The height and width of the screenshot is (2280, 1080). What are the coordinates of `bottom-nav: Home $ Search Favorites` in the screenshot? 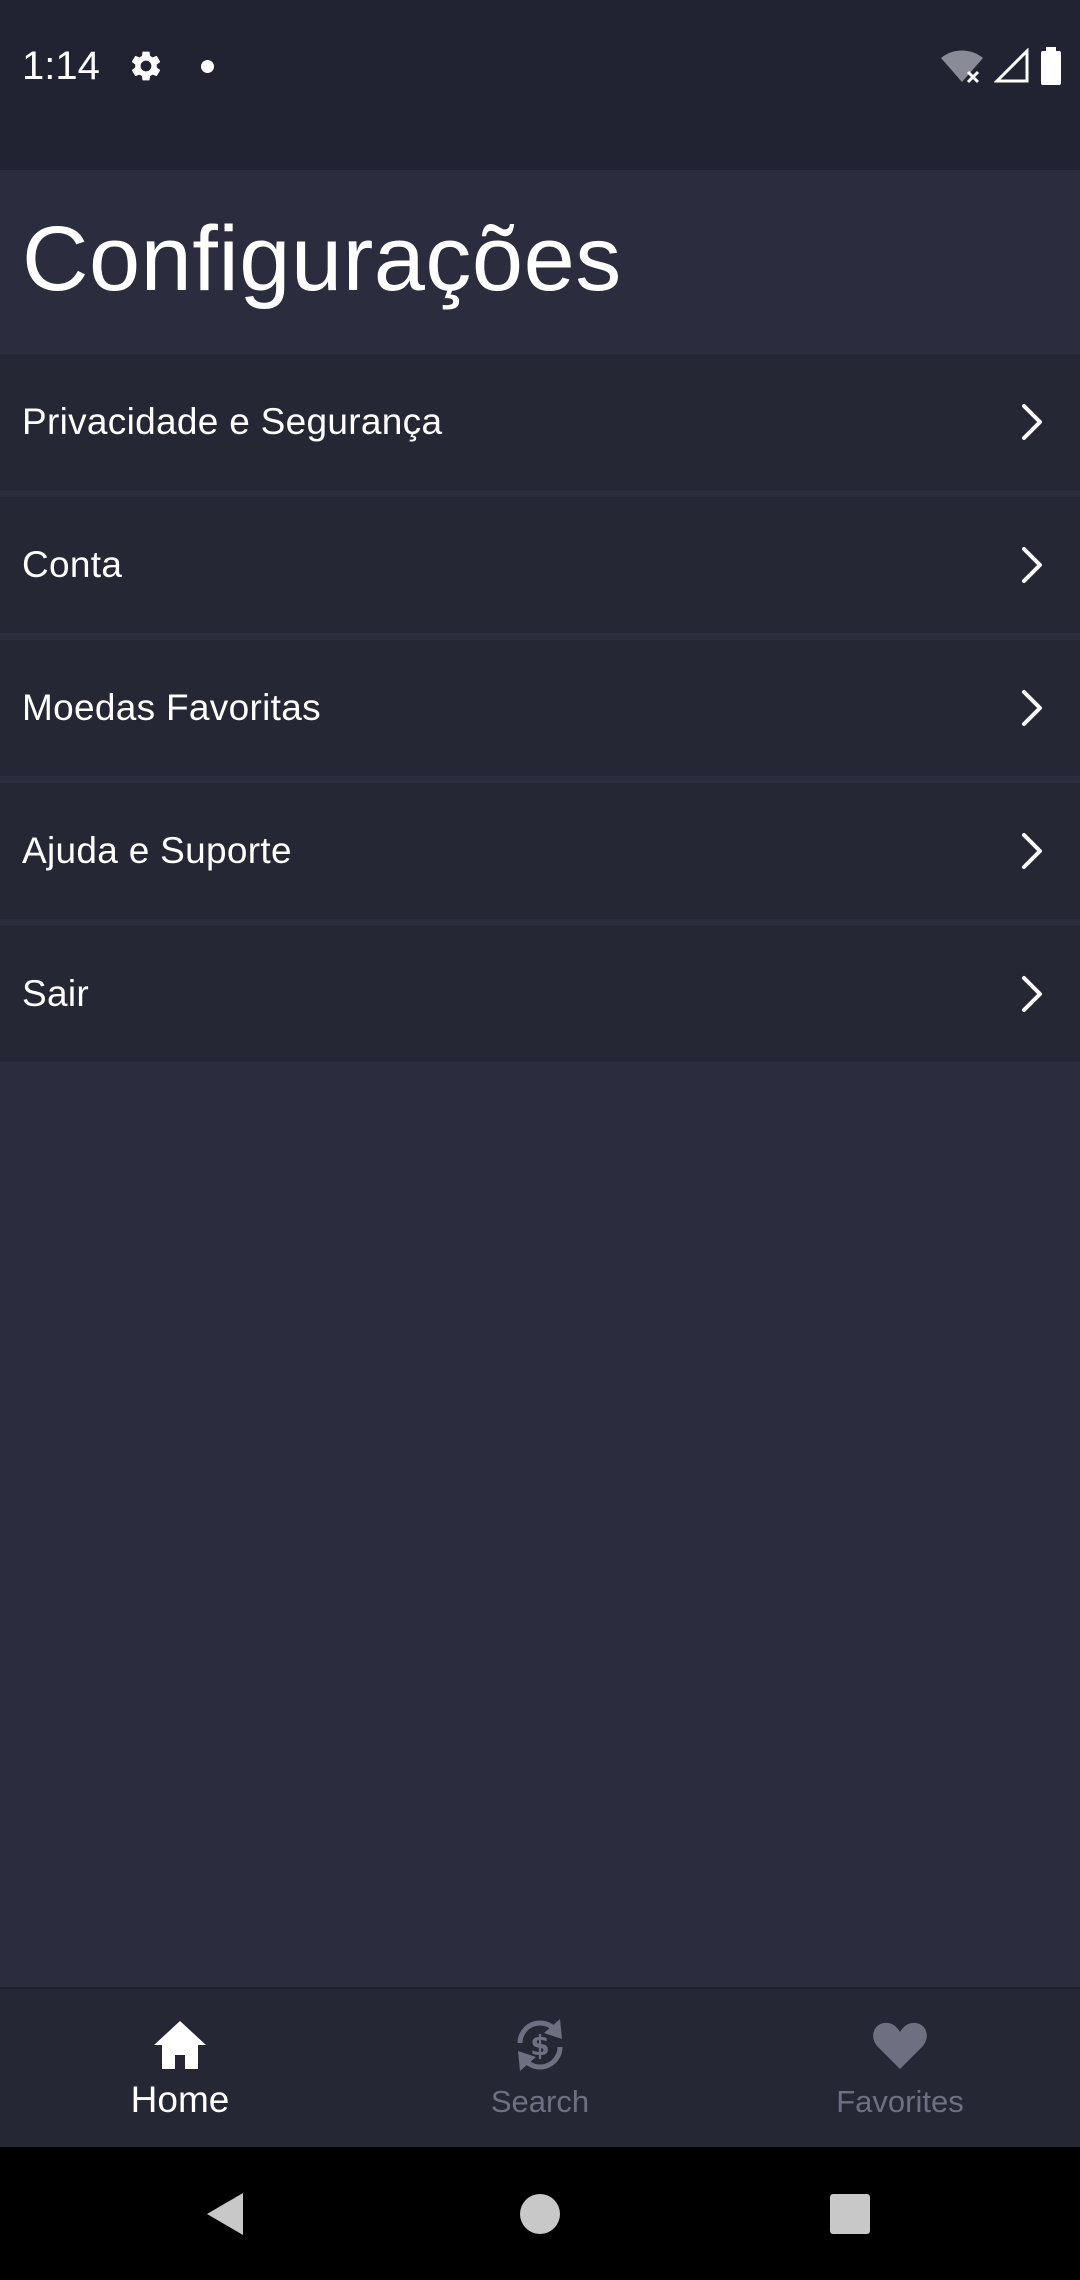 It's located at (540, 2068).